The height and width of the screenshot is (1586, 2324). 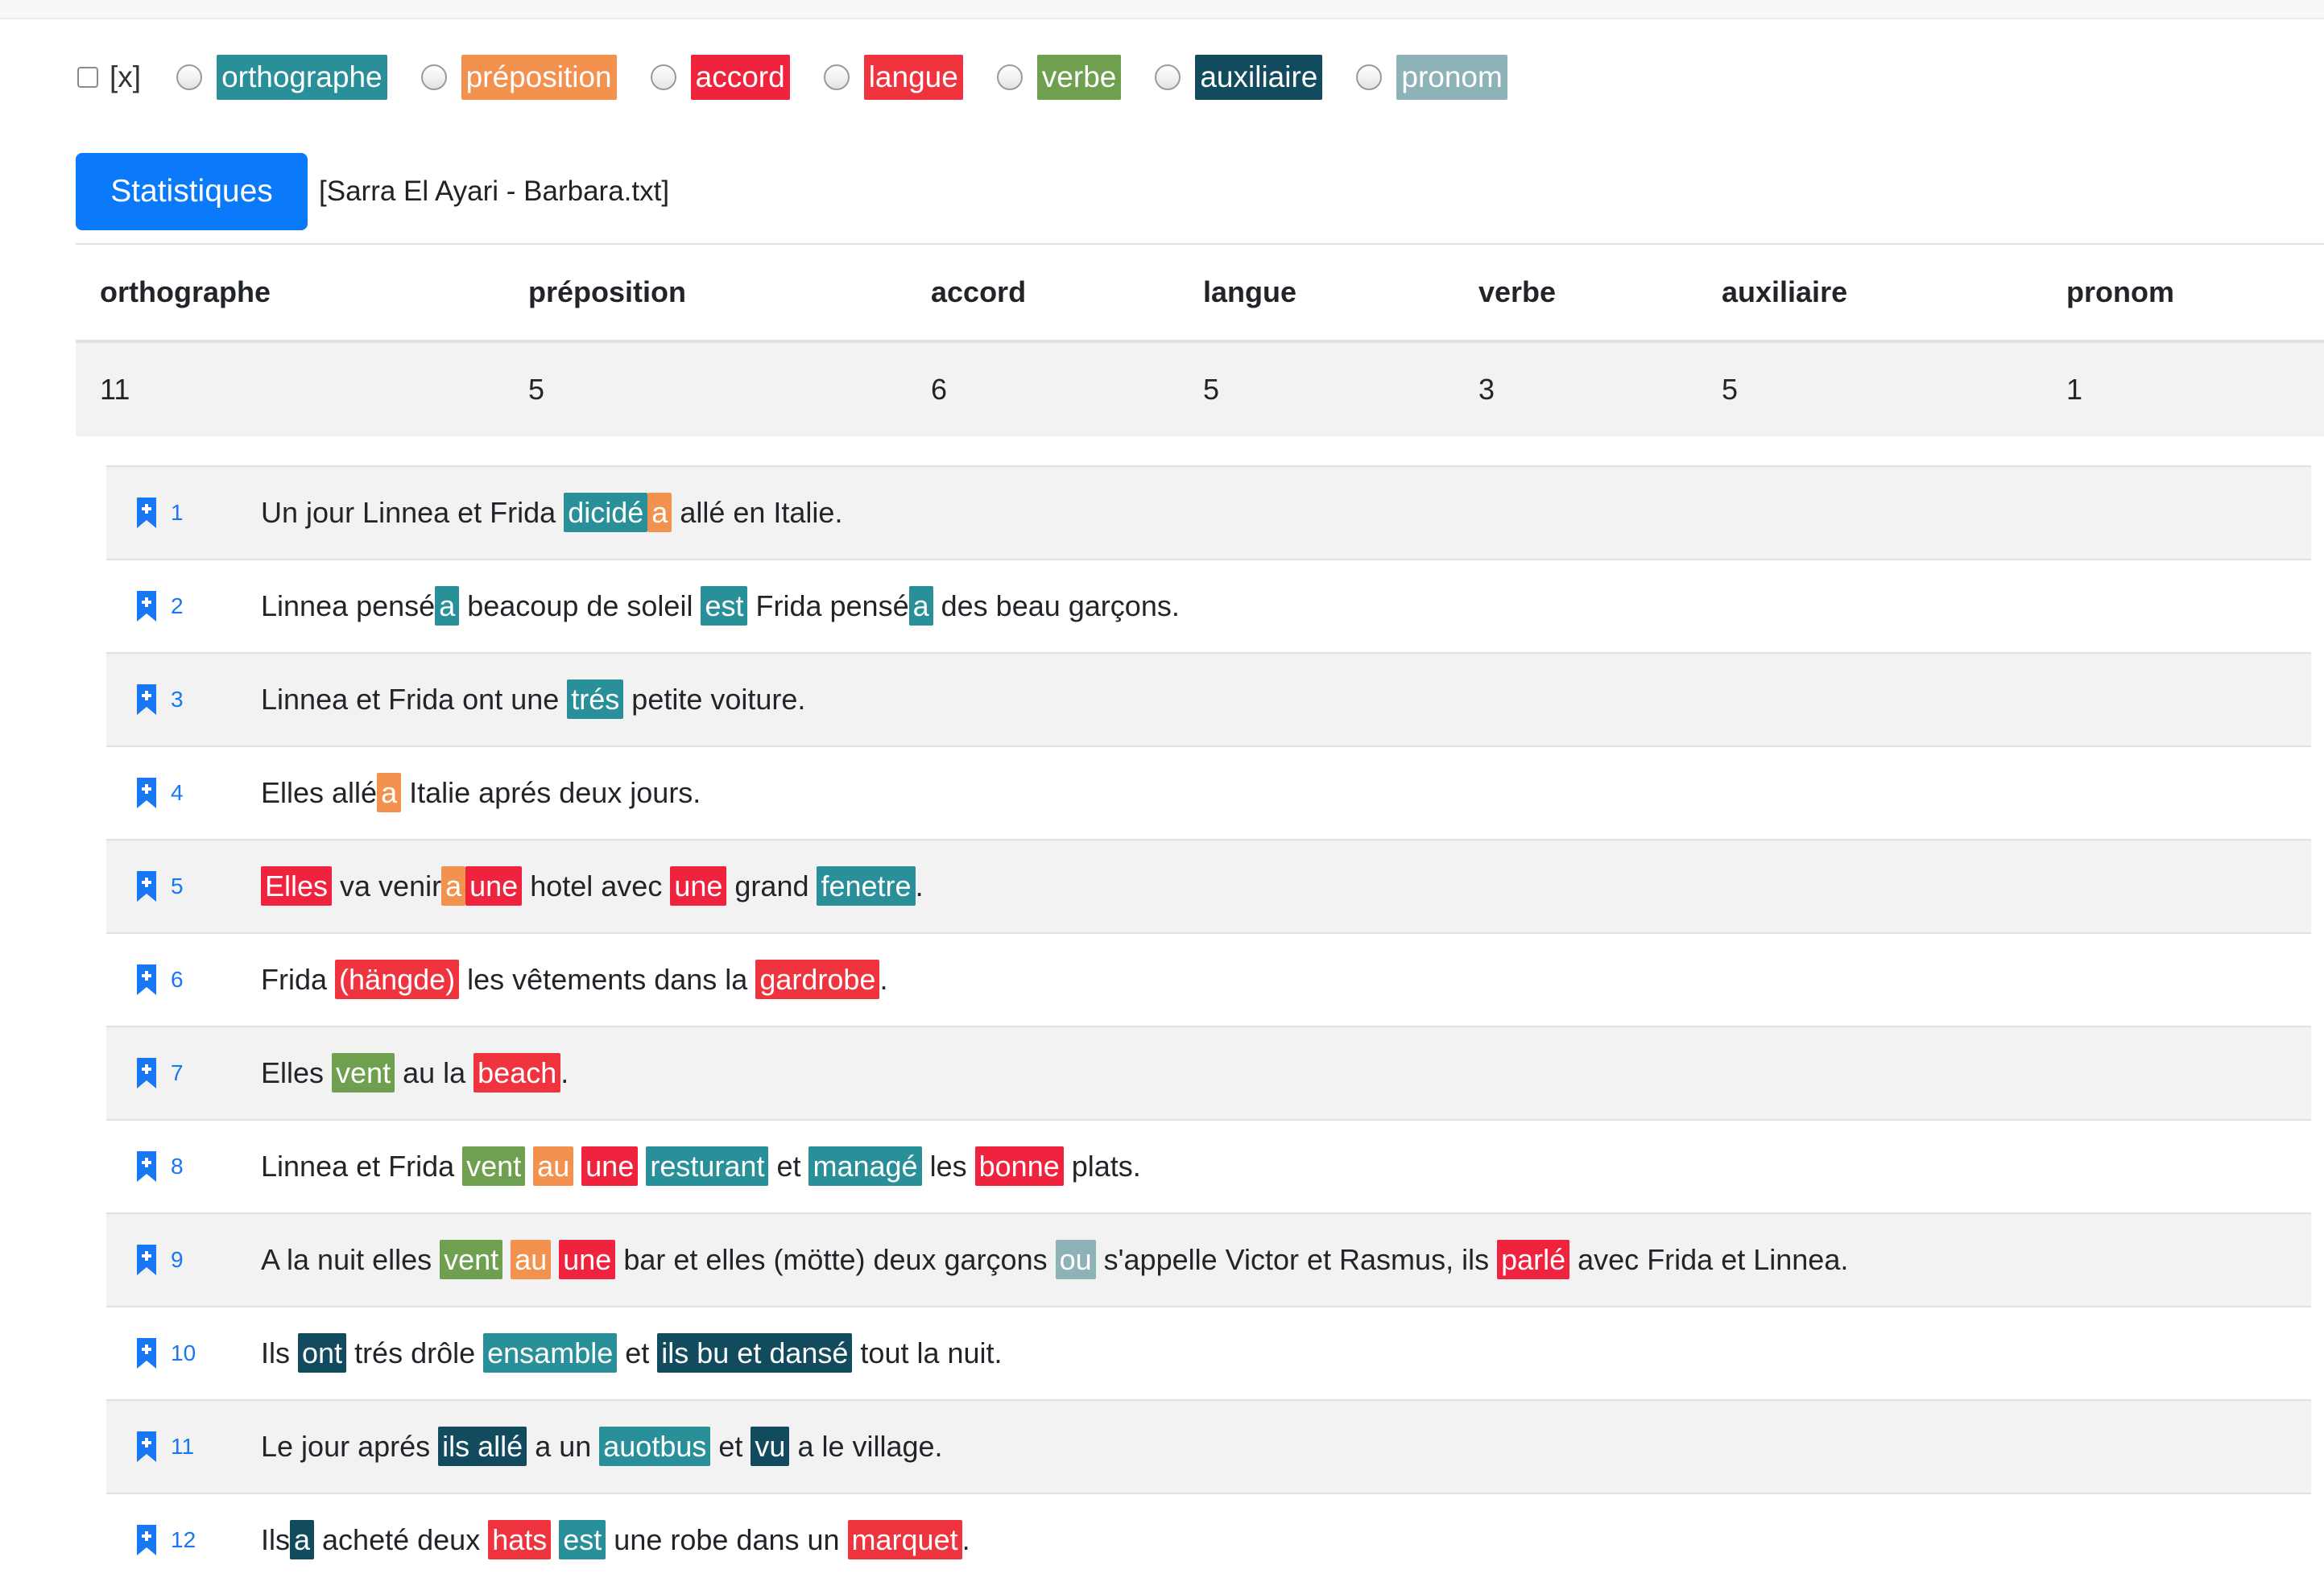 I want to click on sentence-number: 6, so click(x=209, y=980).